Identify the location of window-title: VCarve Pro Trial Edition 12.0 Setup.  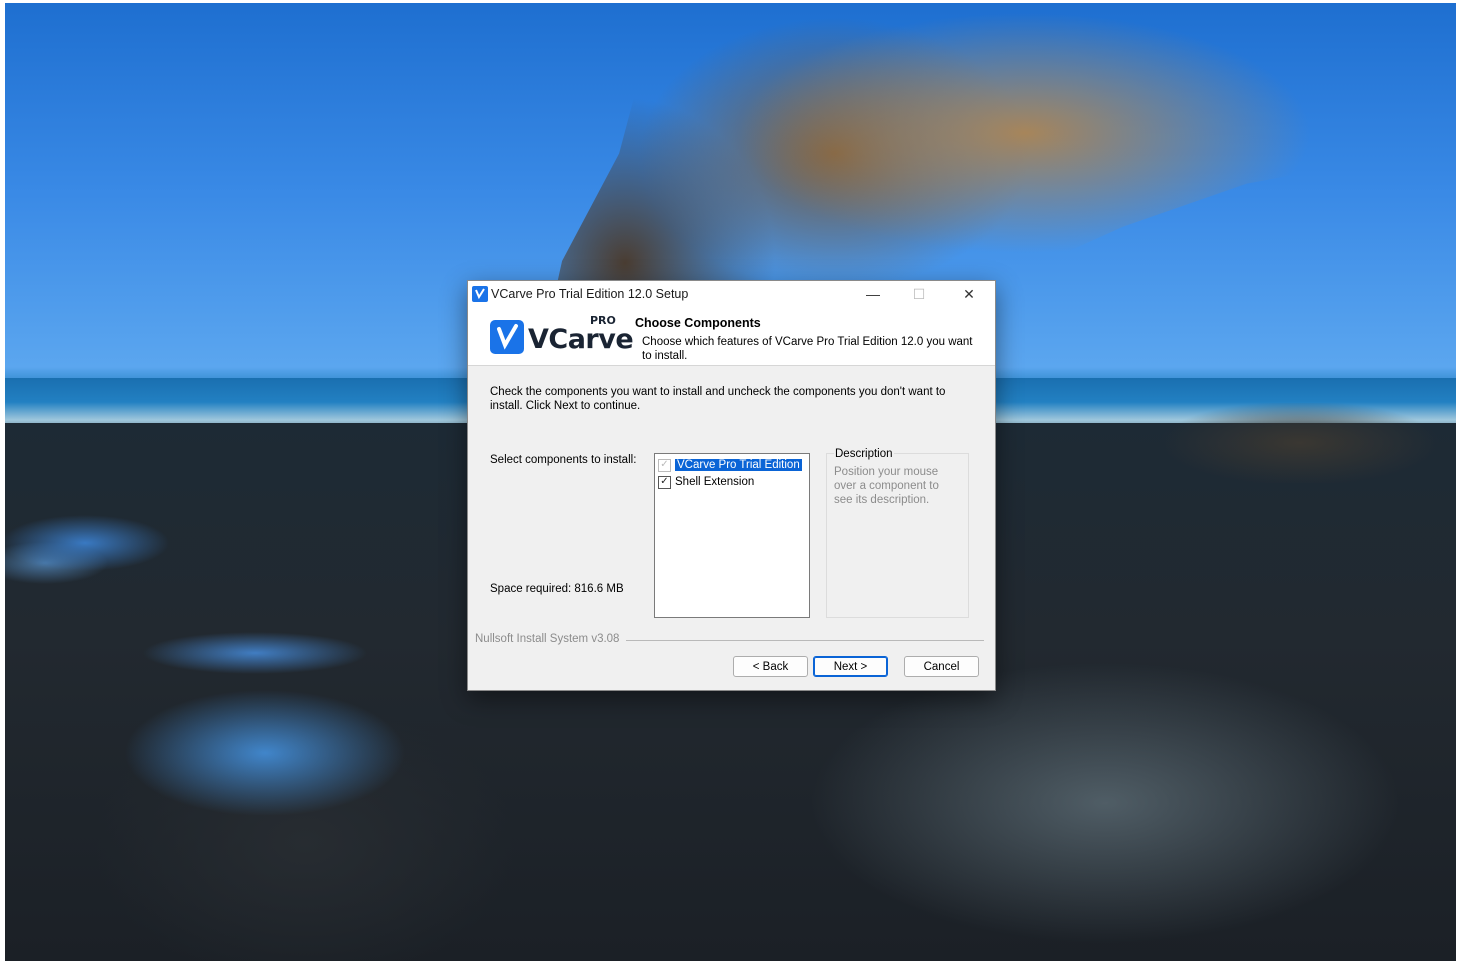
(590, 294).